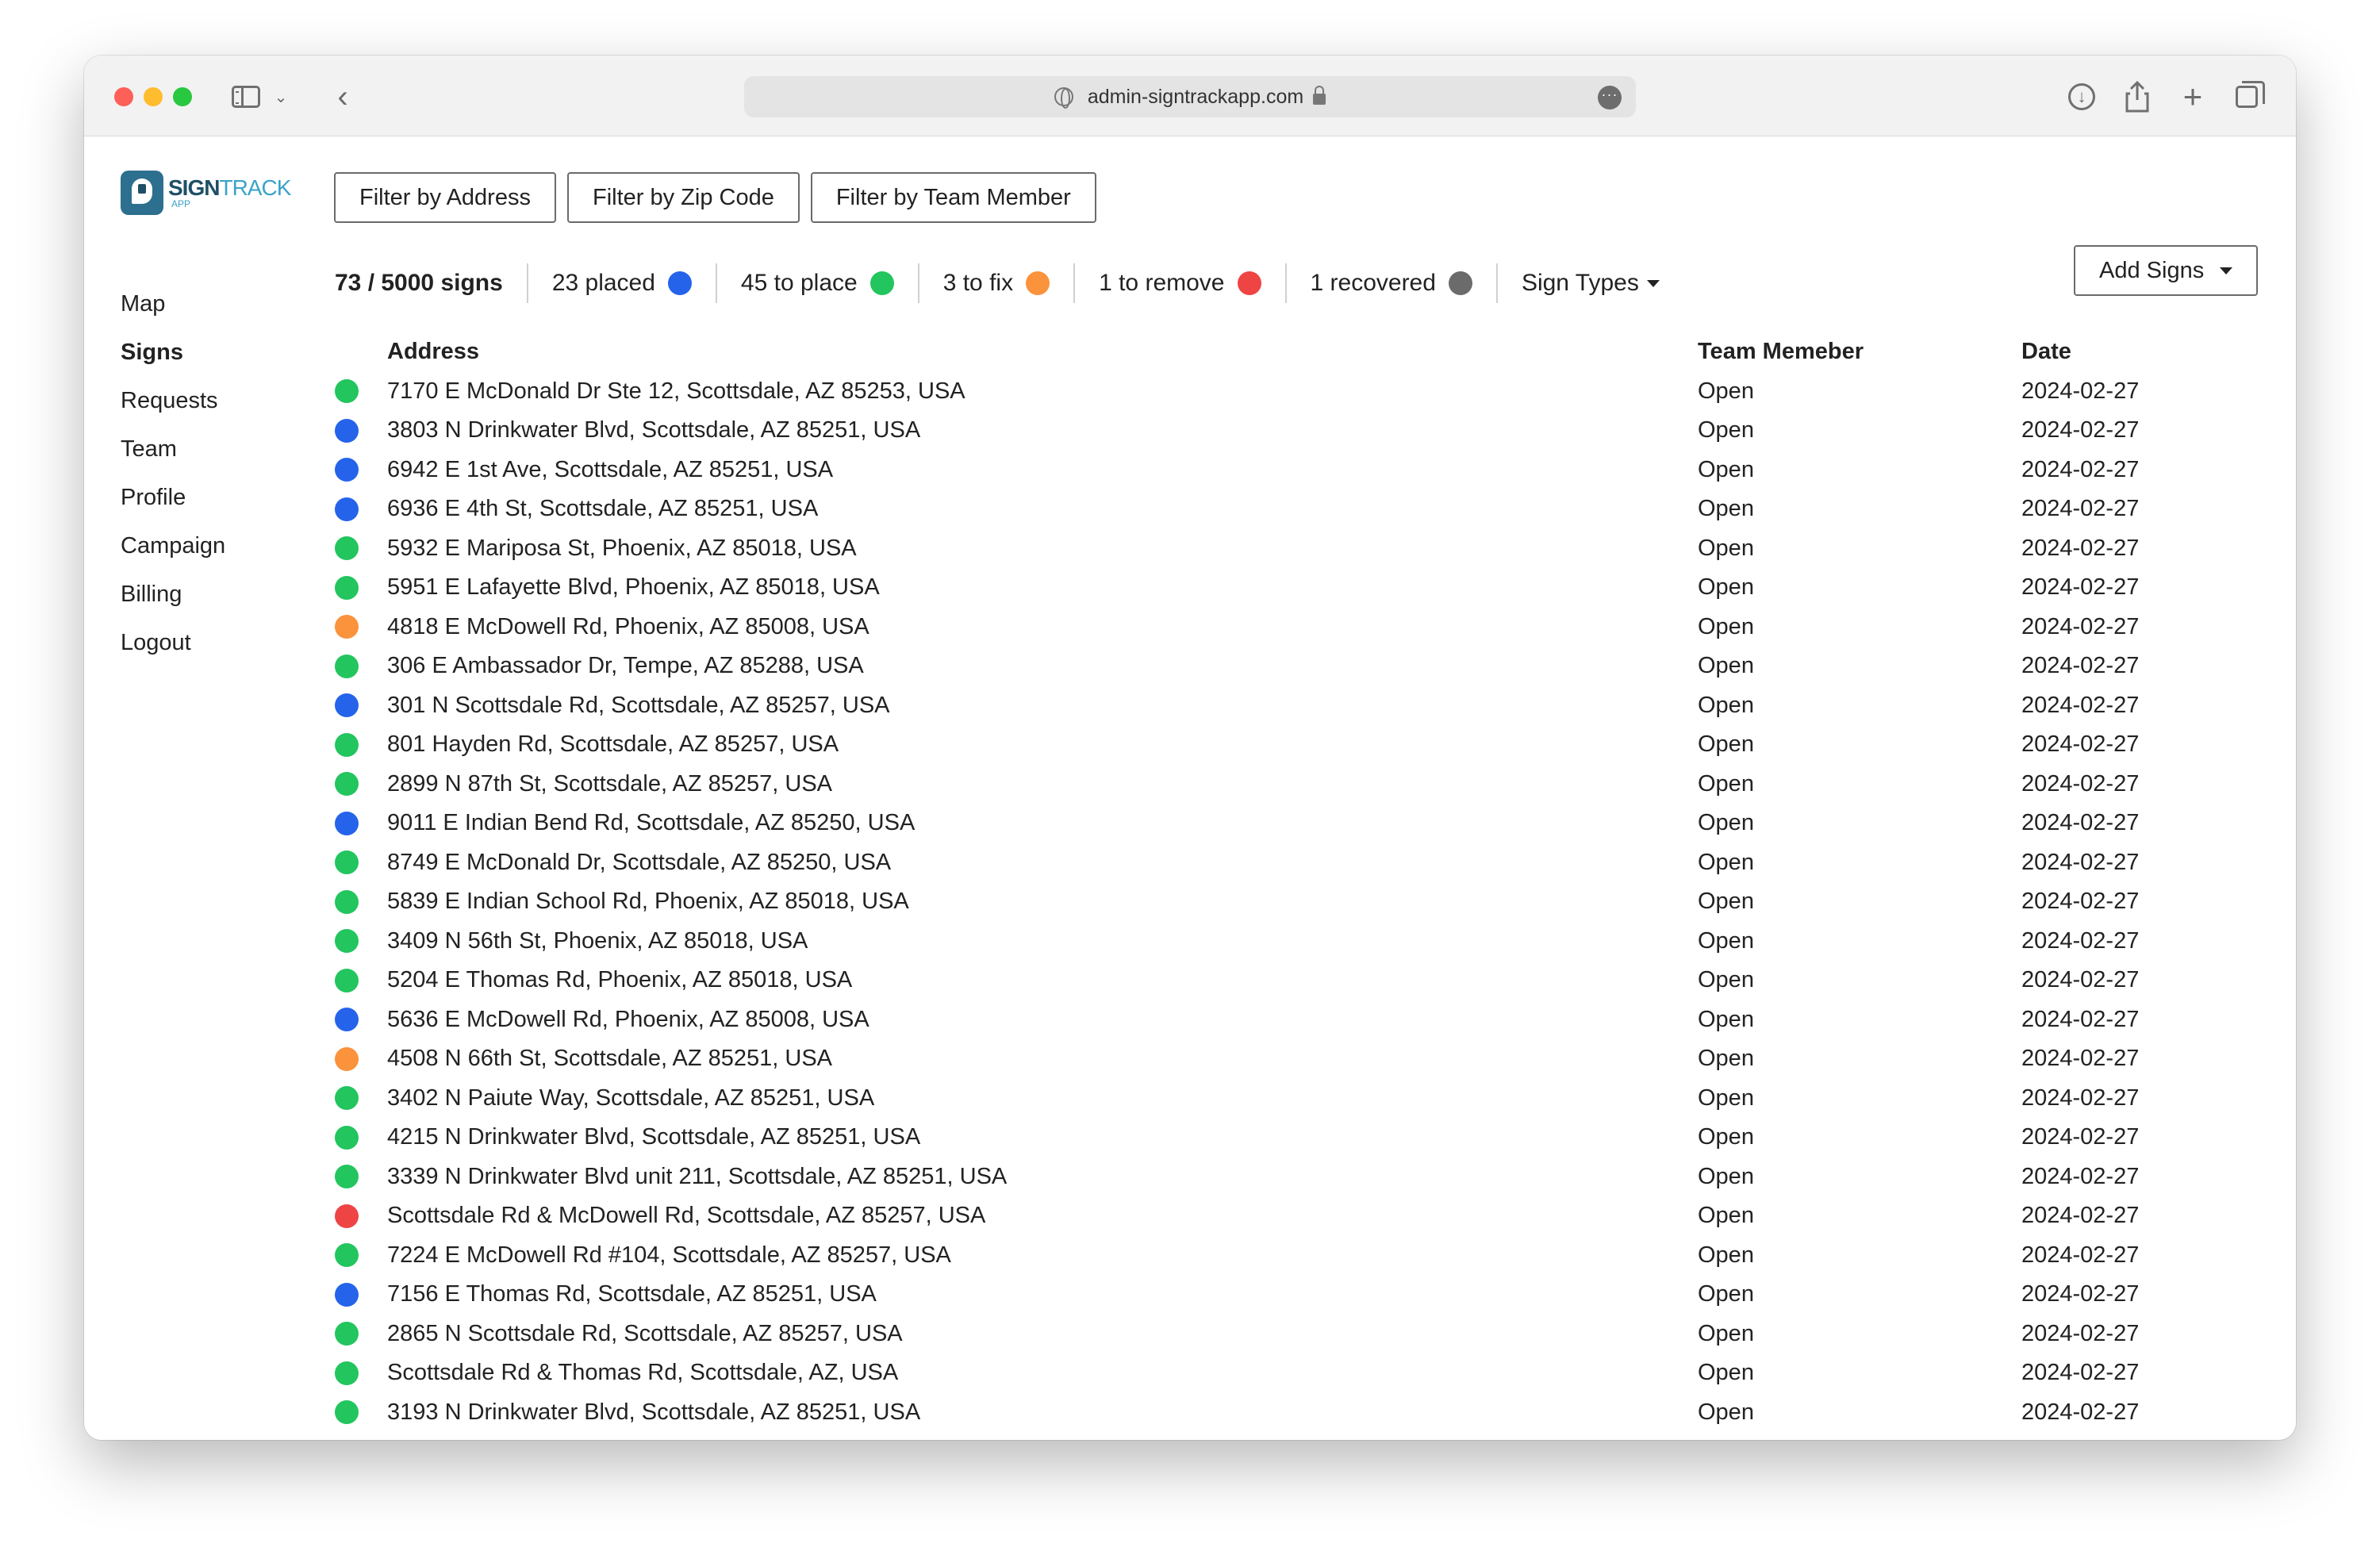 The image size is (2380, 1551). What do you see at coordinates (173, 401) in the screenshot?
I see `nav-item-requests: Requests` at bounding box center [173, 401].